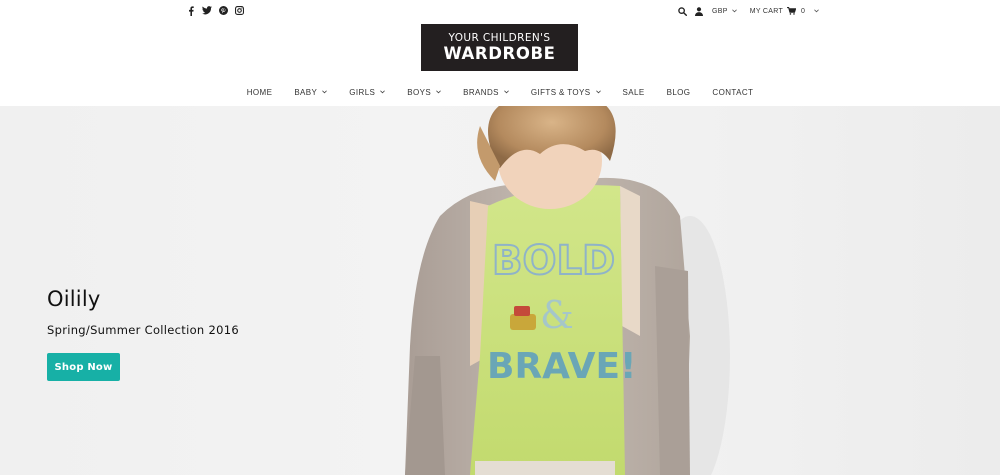 The height and width of the screenshot is (475, 1000). I want to click on nav-item-label: CONTACT, so click(733, 92).